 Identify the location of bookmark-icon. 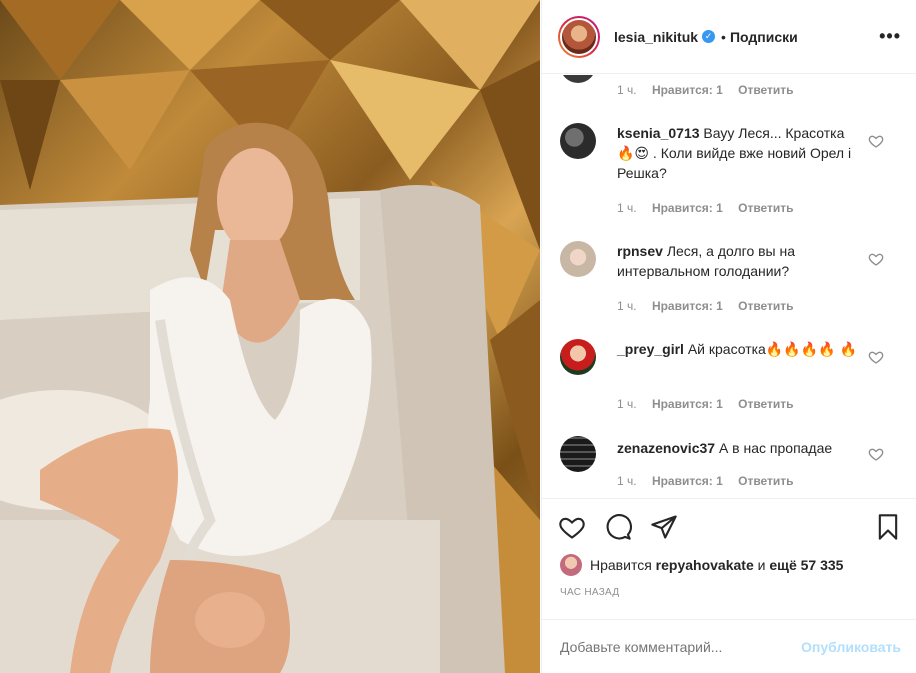
(888, 527).